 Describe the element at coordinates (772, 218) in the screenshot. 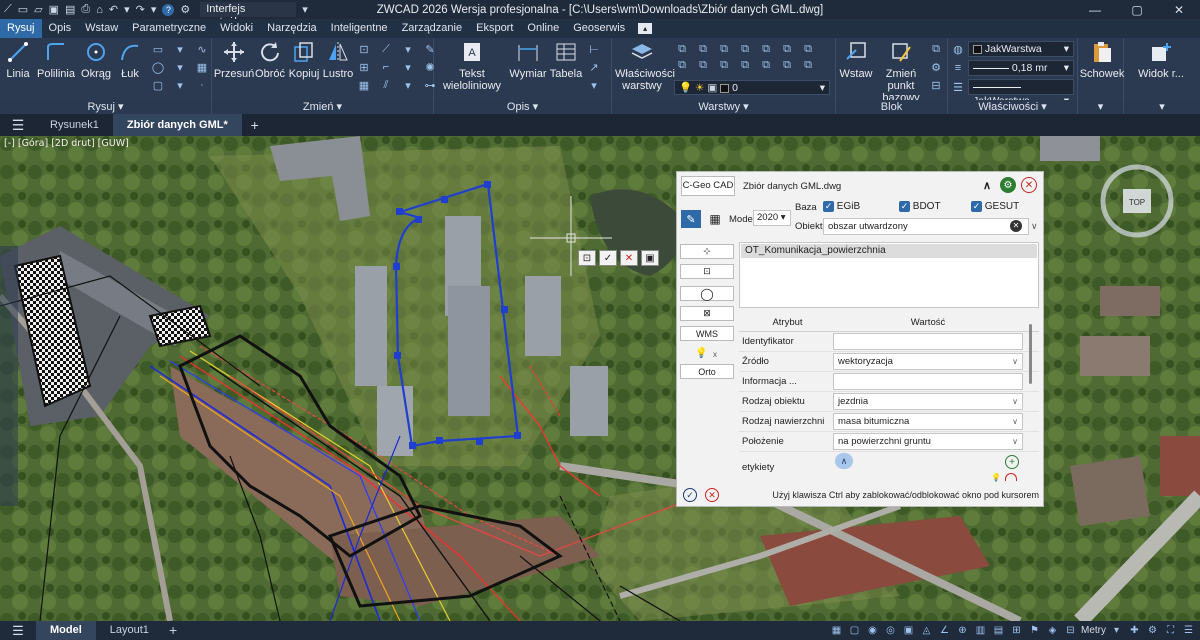

I see `model-year-select: 2020 ▾` at that location.